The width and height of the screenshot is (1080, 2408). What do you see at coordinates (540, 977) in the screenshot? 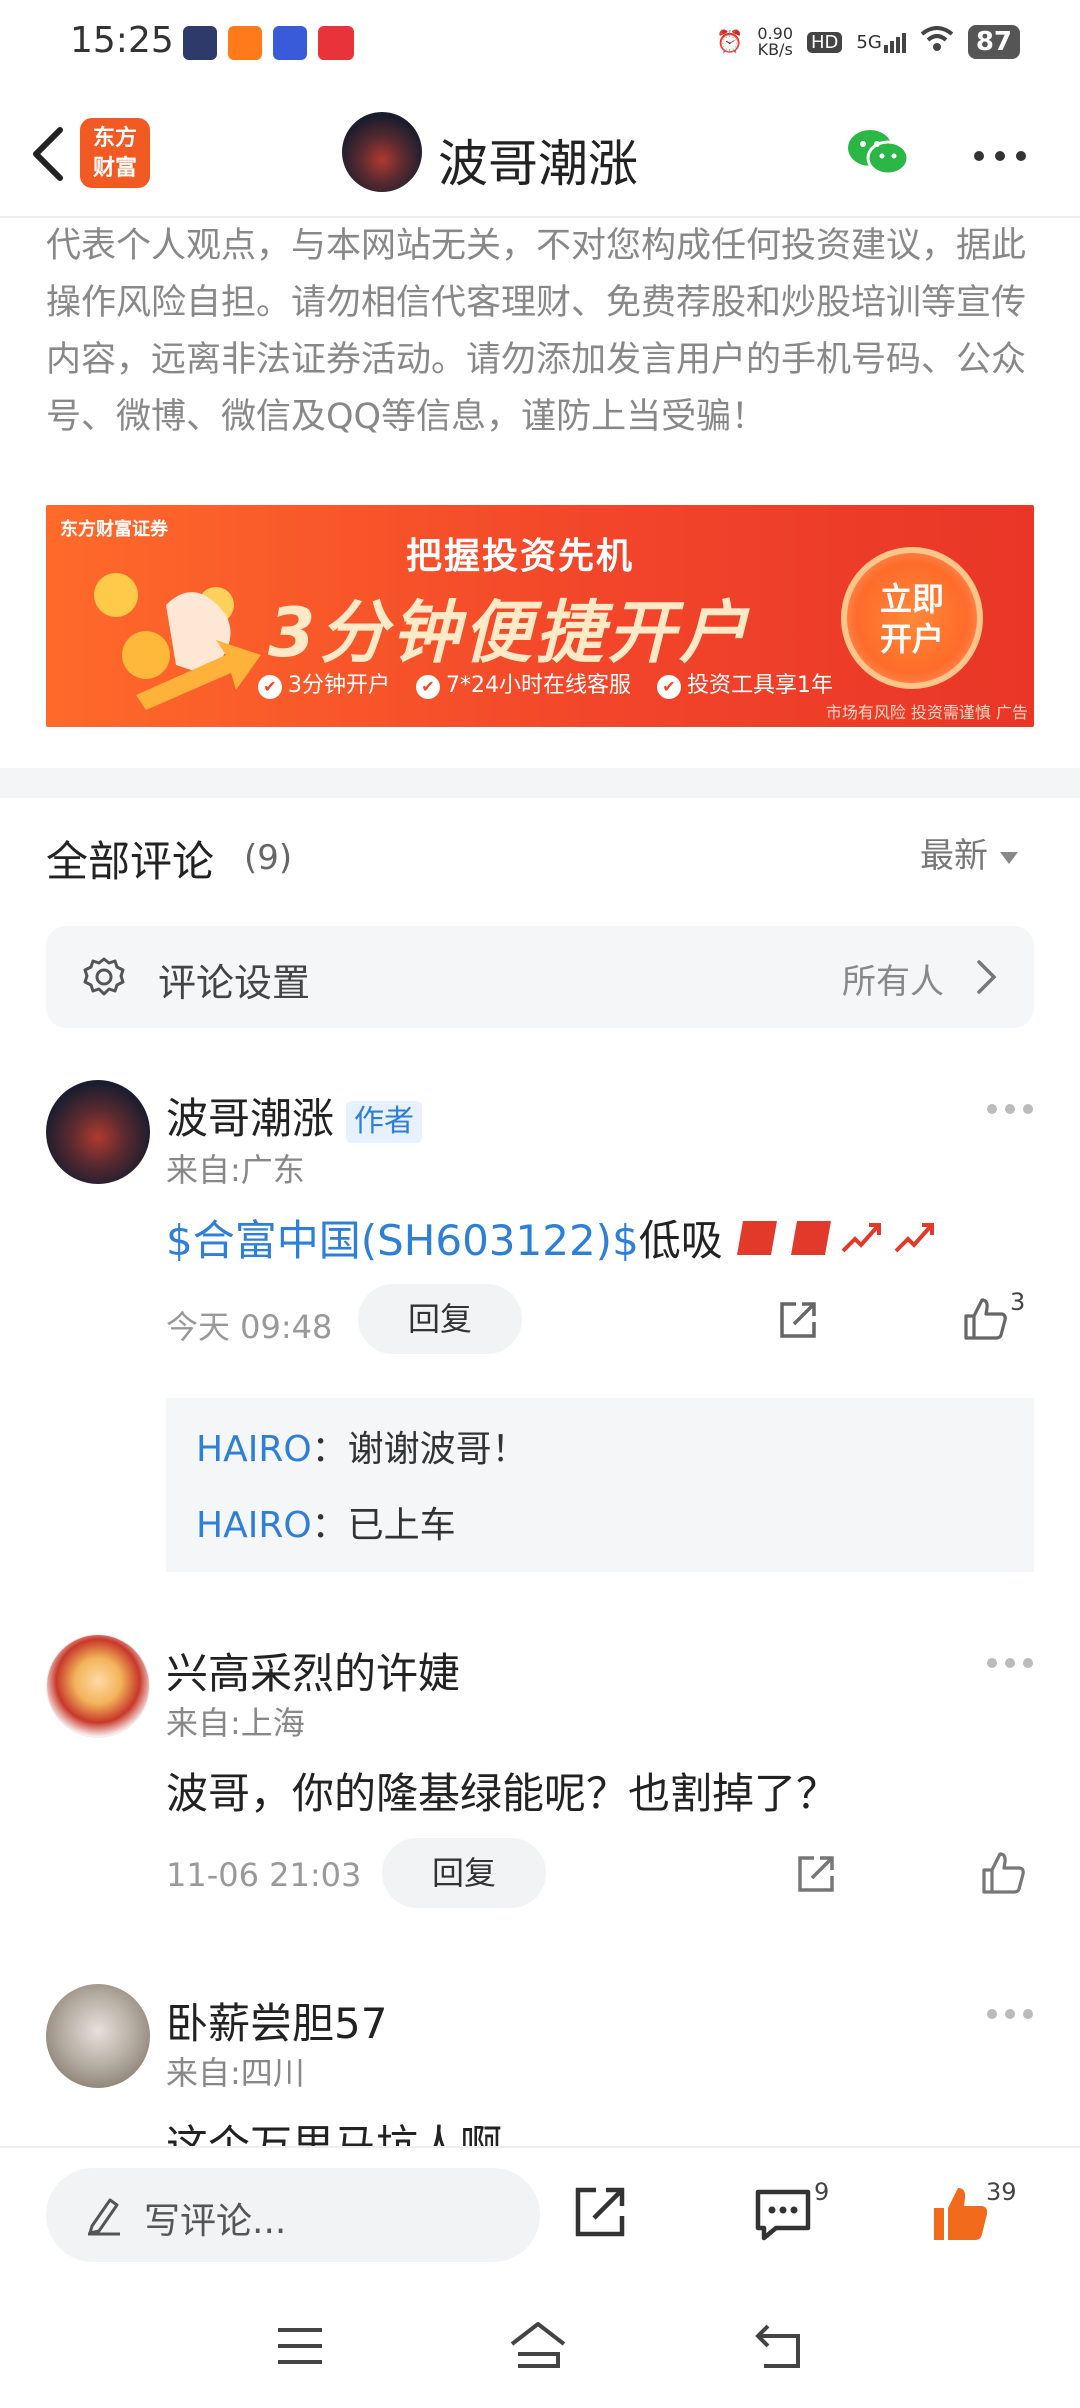
I see `comment-settings-row: 评论设置 所有人` at bounding box center [540, 977].